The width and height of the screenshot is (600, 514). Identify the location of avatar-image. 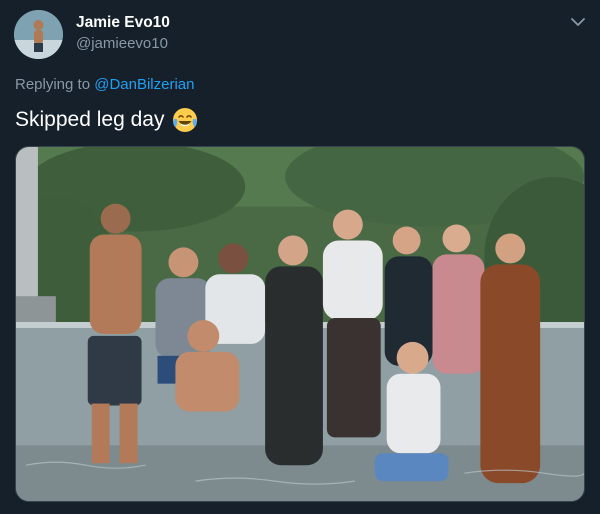
(38, 34).